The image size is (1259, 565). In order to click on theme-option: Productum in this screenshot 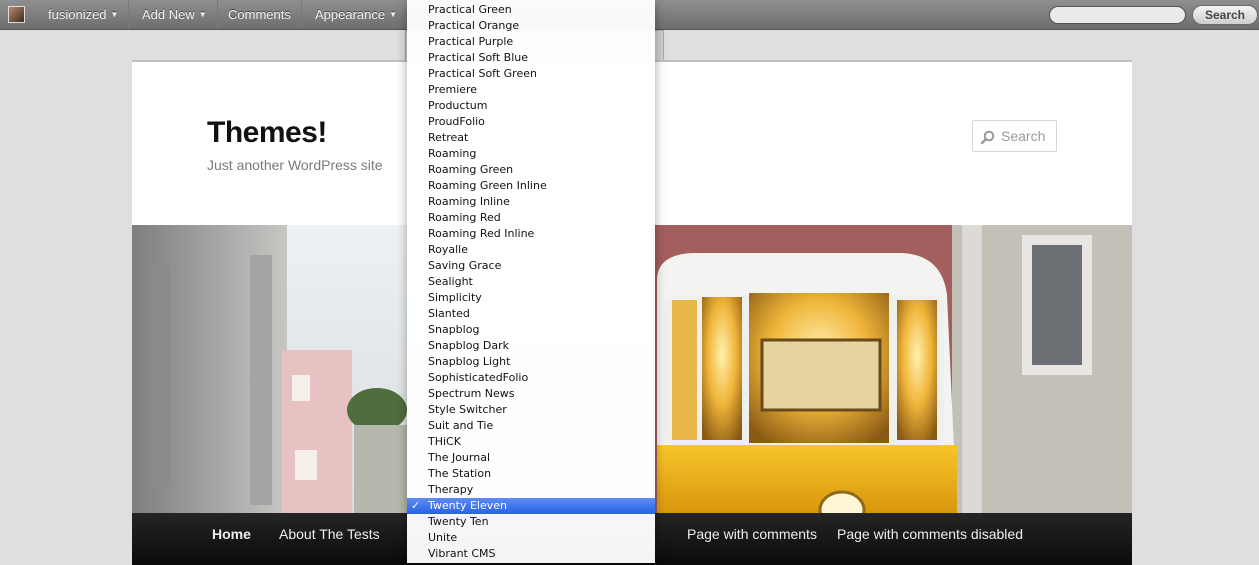, I will do `click(531, 106)`.